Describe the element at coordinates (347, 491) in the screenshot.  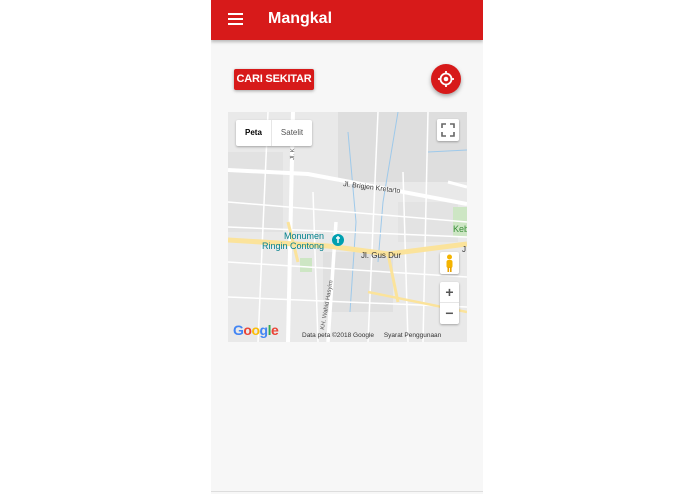
I see `divider` at that location.